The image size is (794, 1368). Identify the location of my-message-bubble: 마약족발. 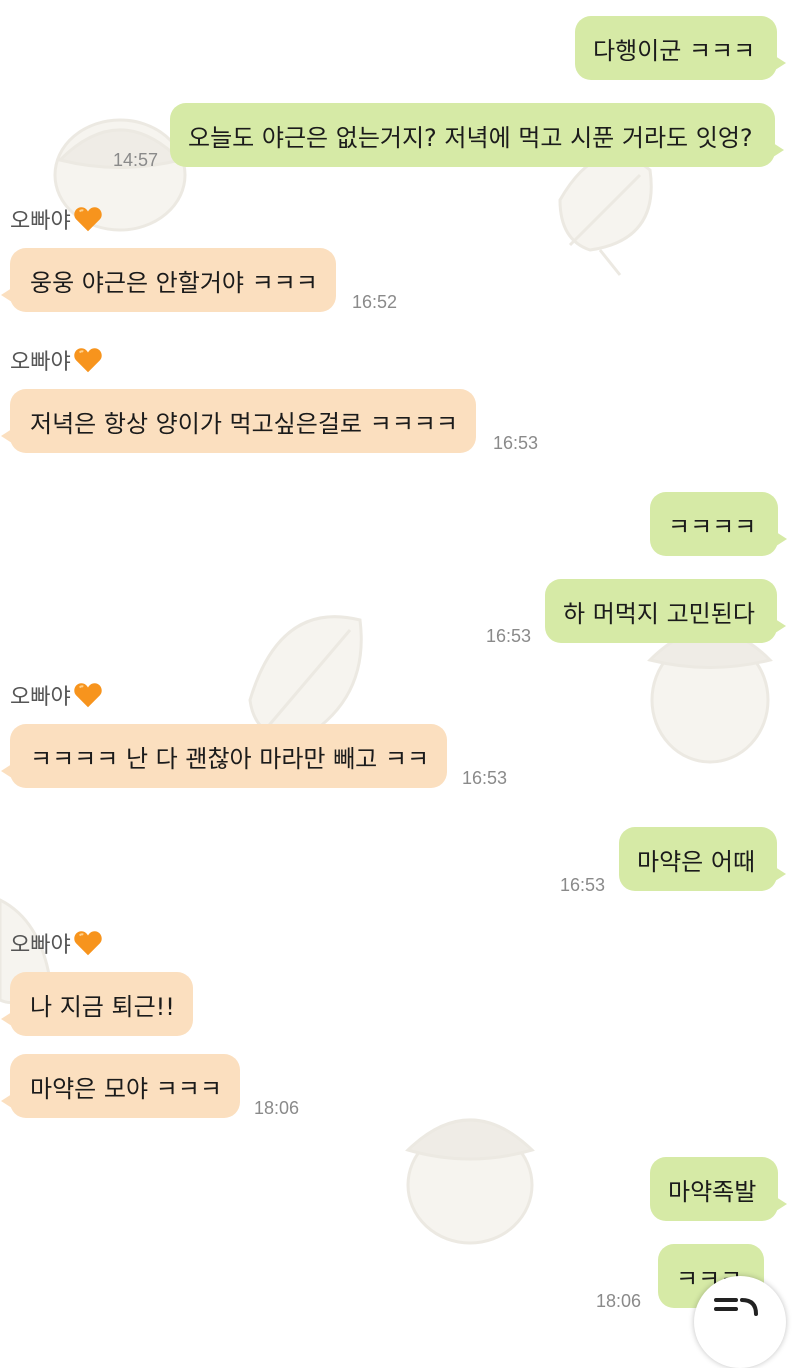
(719, 1189).